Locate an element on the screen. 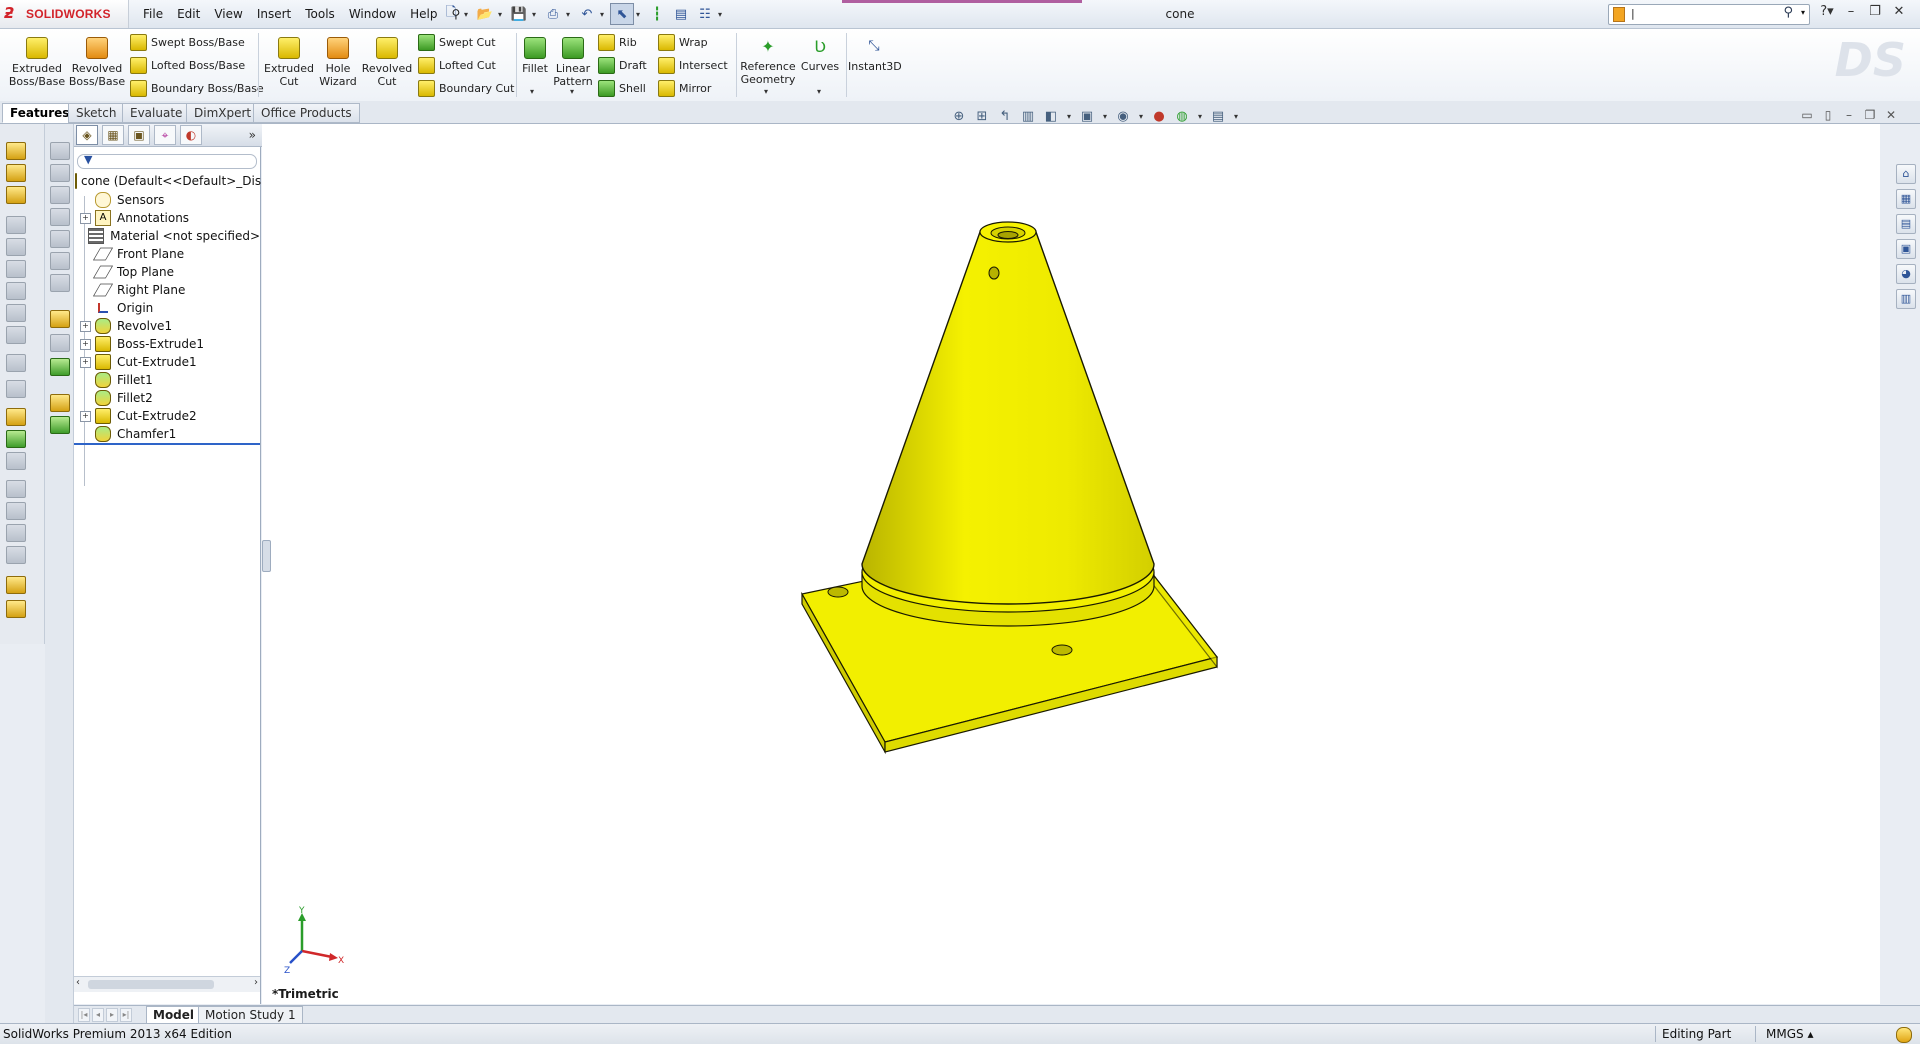 The height and width of the screenshot is (1044, 1920). scroll-thumb is located at coordinates (151, 984).